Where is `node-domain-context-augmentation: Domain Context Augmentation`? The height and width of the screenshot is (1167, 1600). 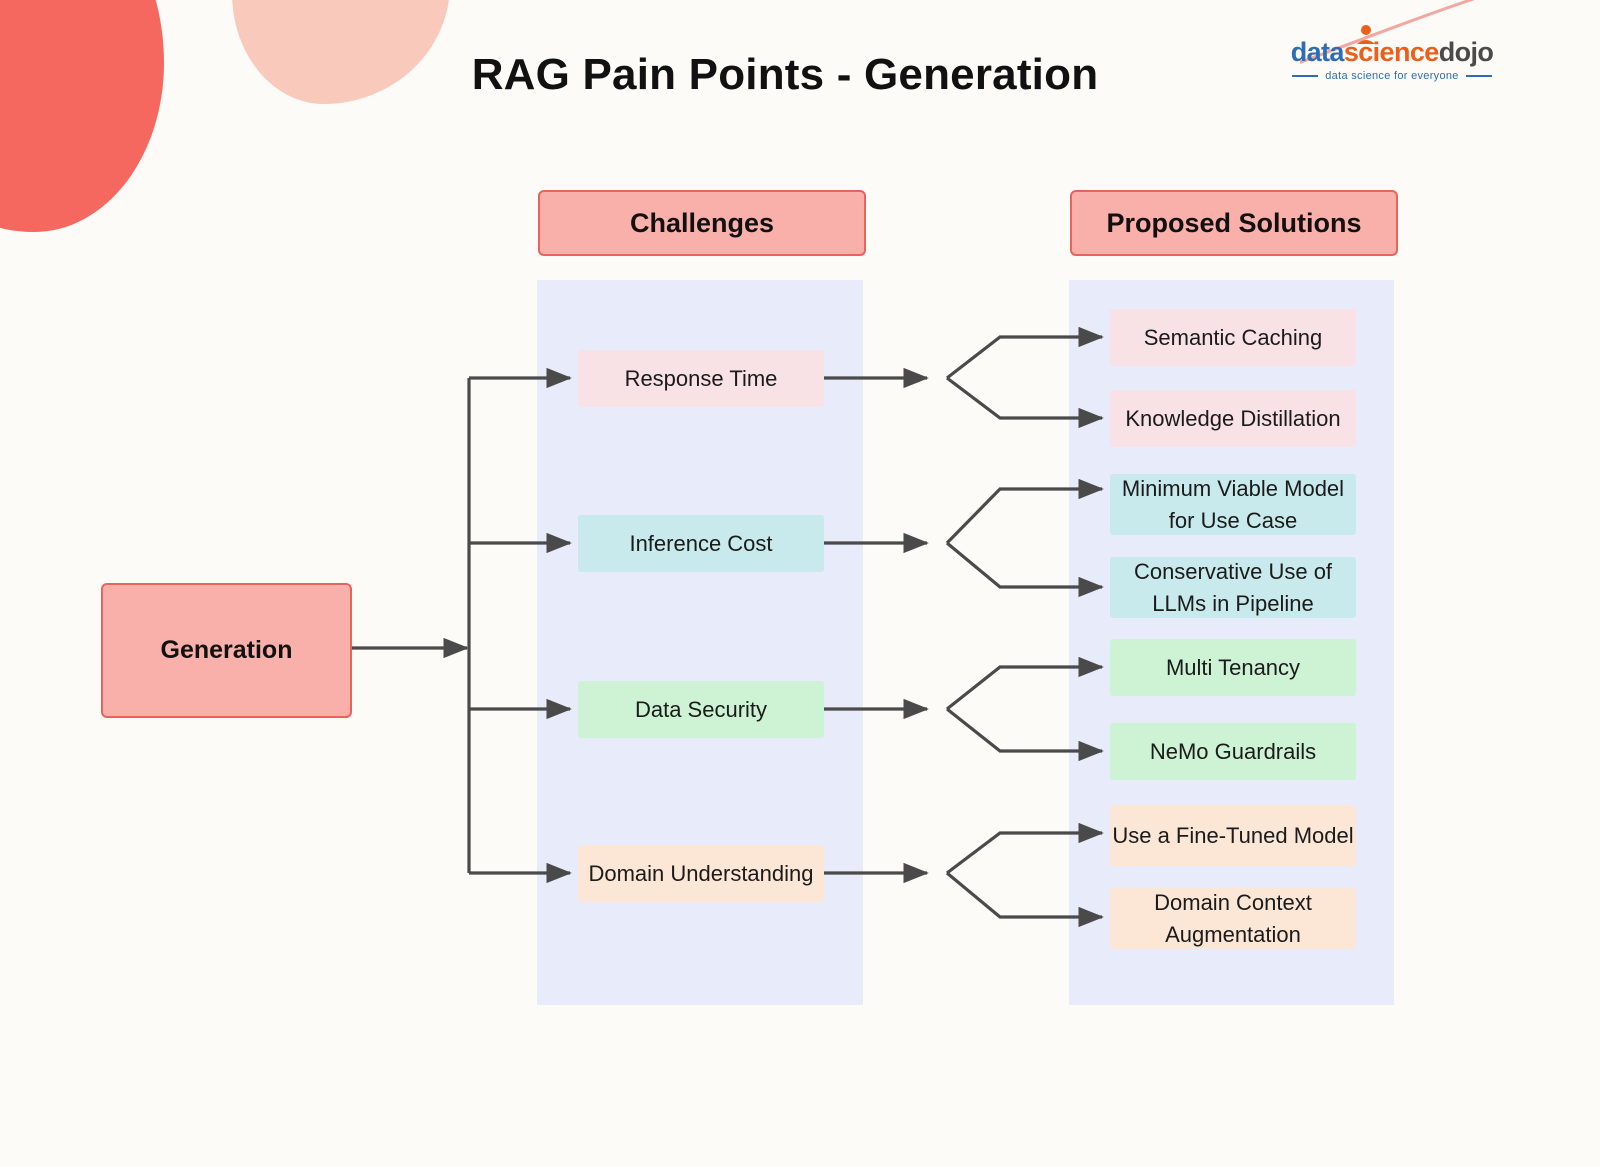
node-domain-context-augmentation: Domain Context Augmentation is located at coordinates (1233, 918).